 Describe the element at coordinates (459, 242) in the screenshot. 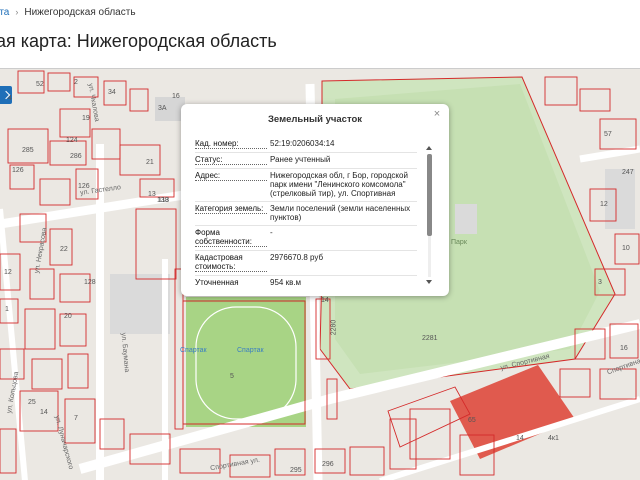

I see `poi-label: Парк` at that location.